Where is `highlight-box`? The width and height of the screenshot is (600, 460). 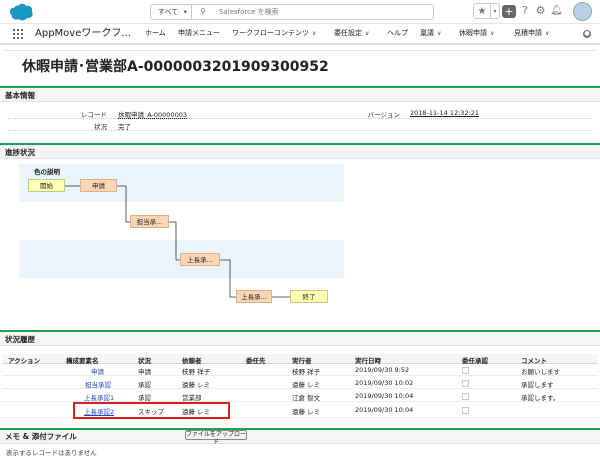
highlight-box is located at coordinates (151, 410).